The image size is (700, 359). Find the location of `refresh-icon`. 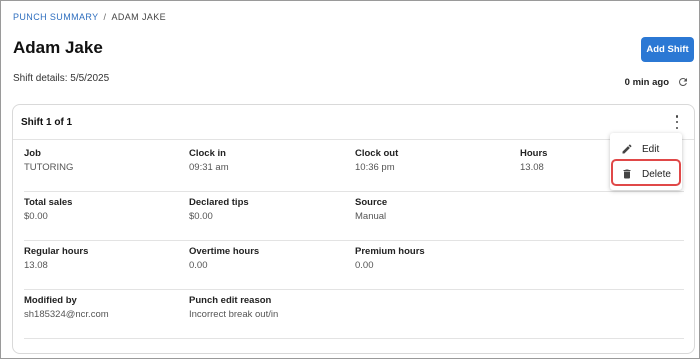

refresh-icon is located at coordinates (683, 82).